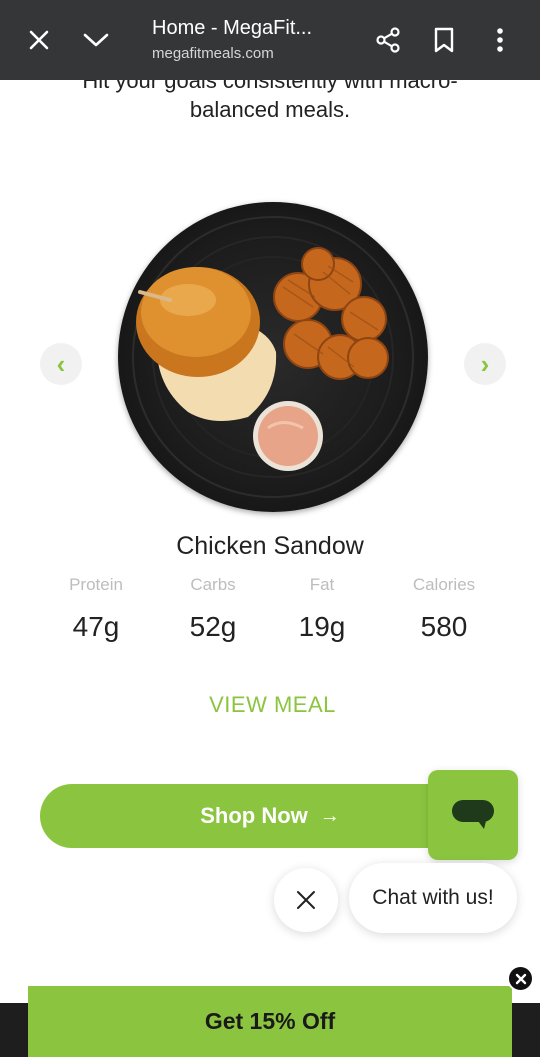 Image resolution: width=540 pixels, height=1057 pixels. What do you see at coordinates (322, 608) in the screenshot?
I see `macro-fat: Fat 19g` at bounding box center [322, 608].